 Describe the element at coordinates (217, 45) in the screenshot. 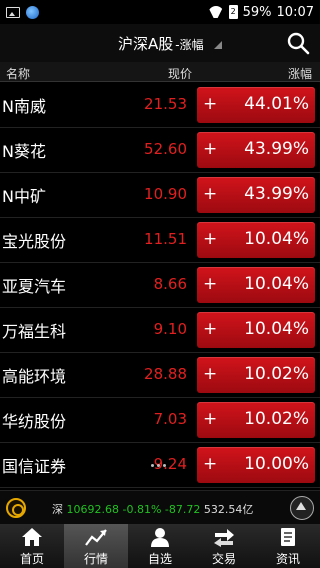

I see `dropdown-caret-icon` at that location.